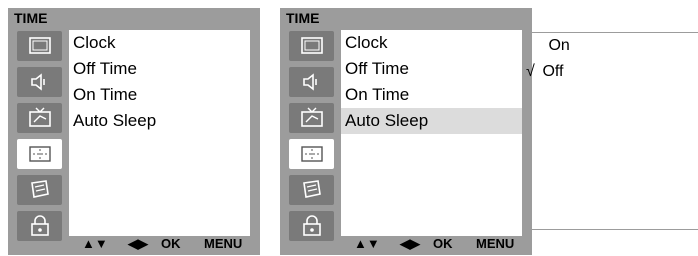  Describe the element at coordinates (612, 72) in the screenshot. I see `option-off: √ Off` at that location.